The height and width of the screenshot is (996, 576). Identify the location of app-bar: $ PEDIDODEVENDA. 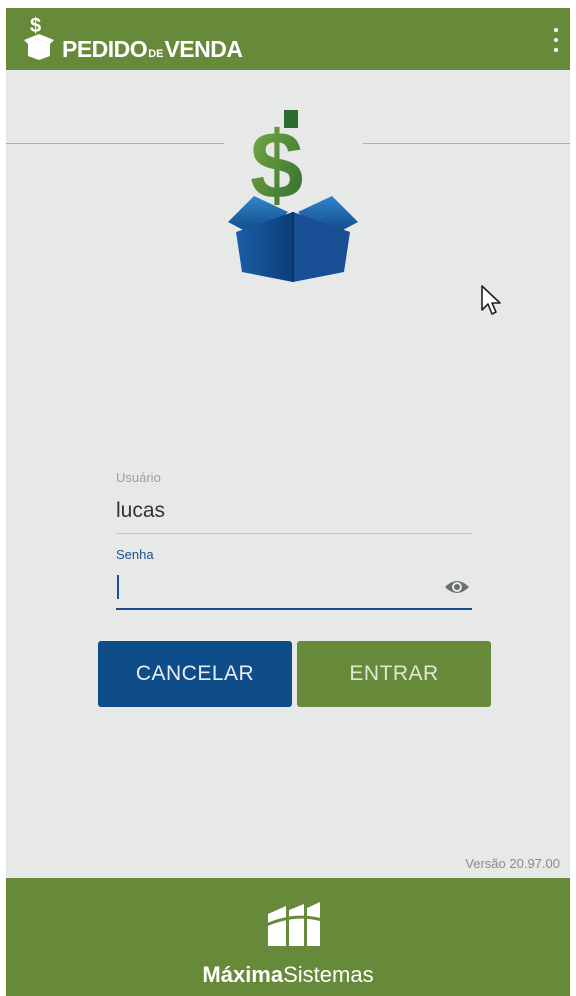
(288, 39).